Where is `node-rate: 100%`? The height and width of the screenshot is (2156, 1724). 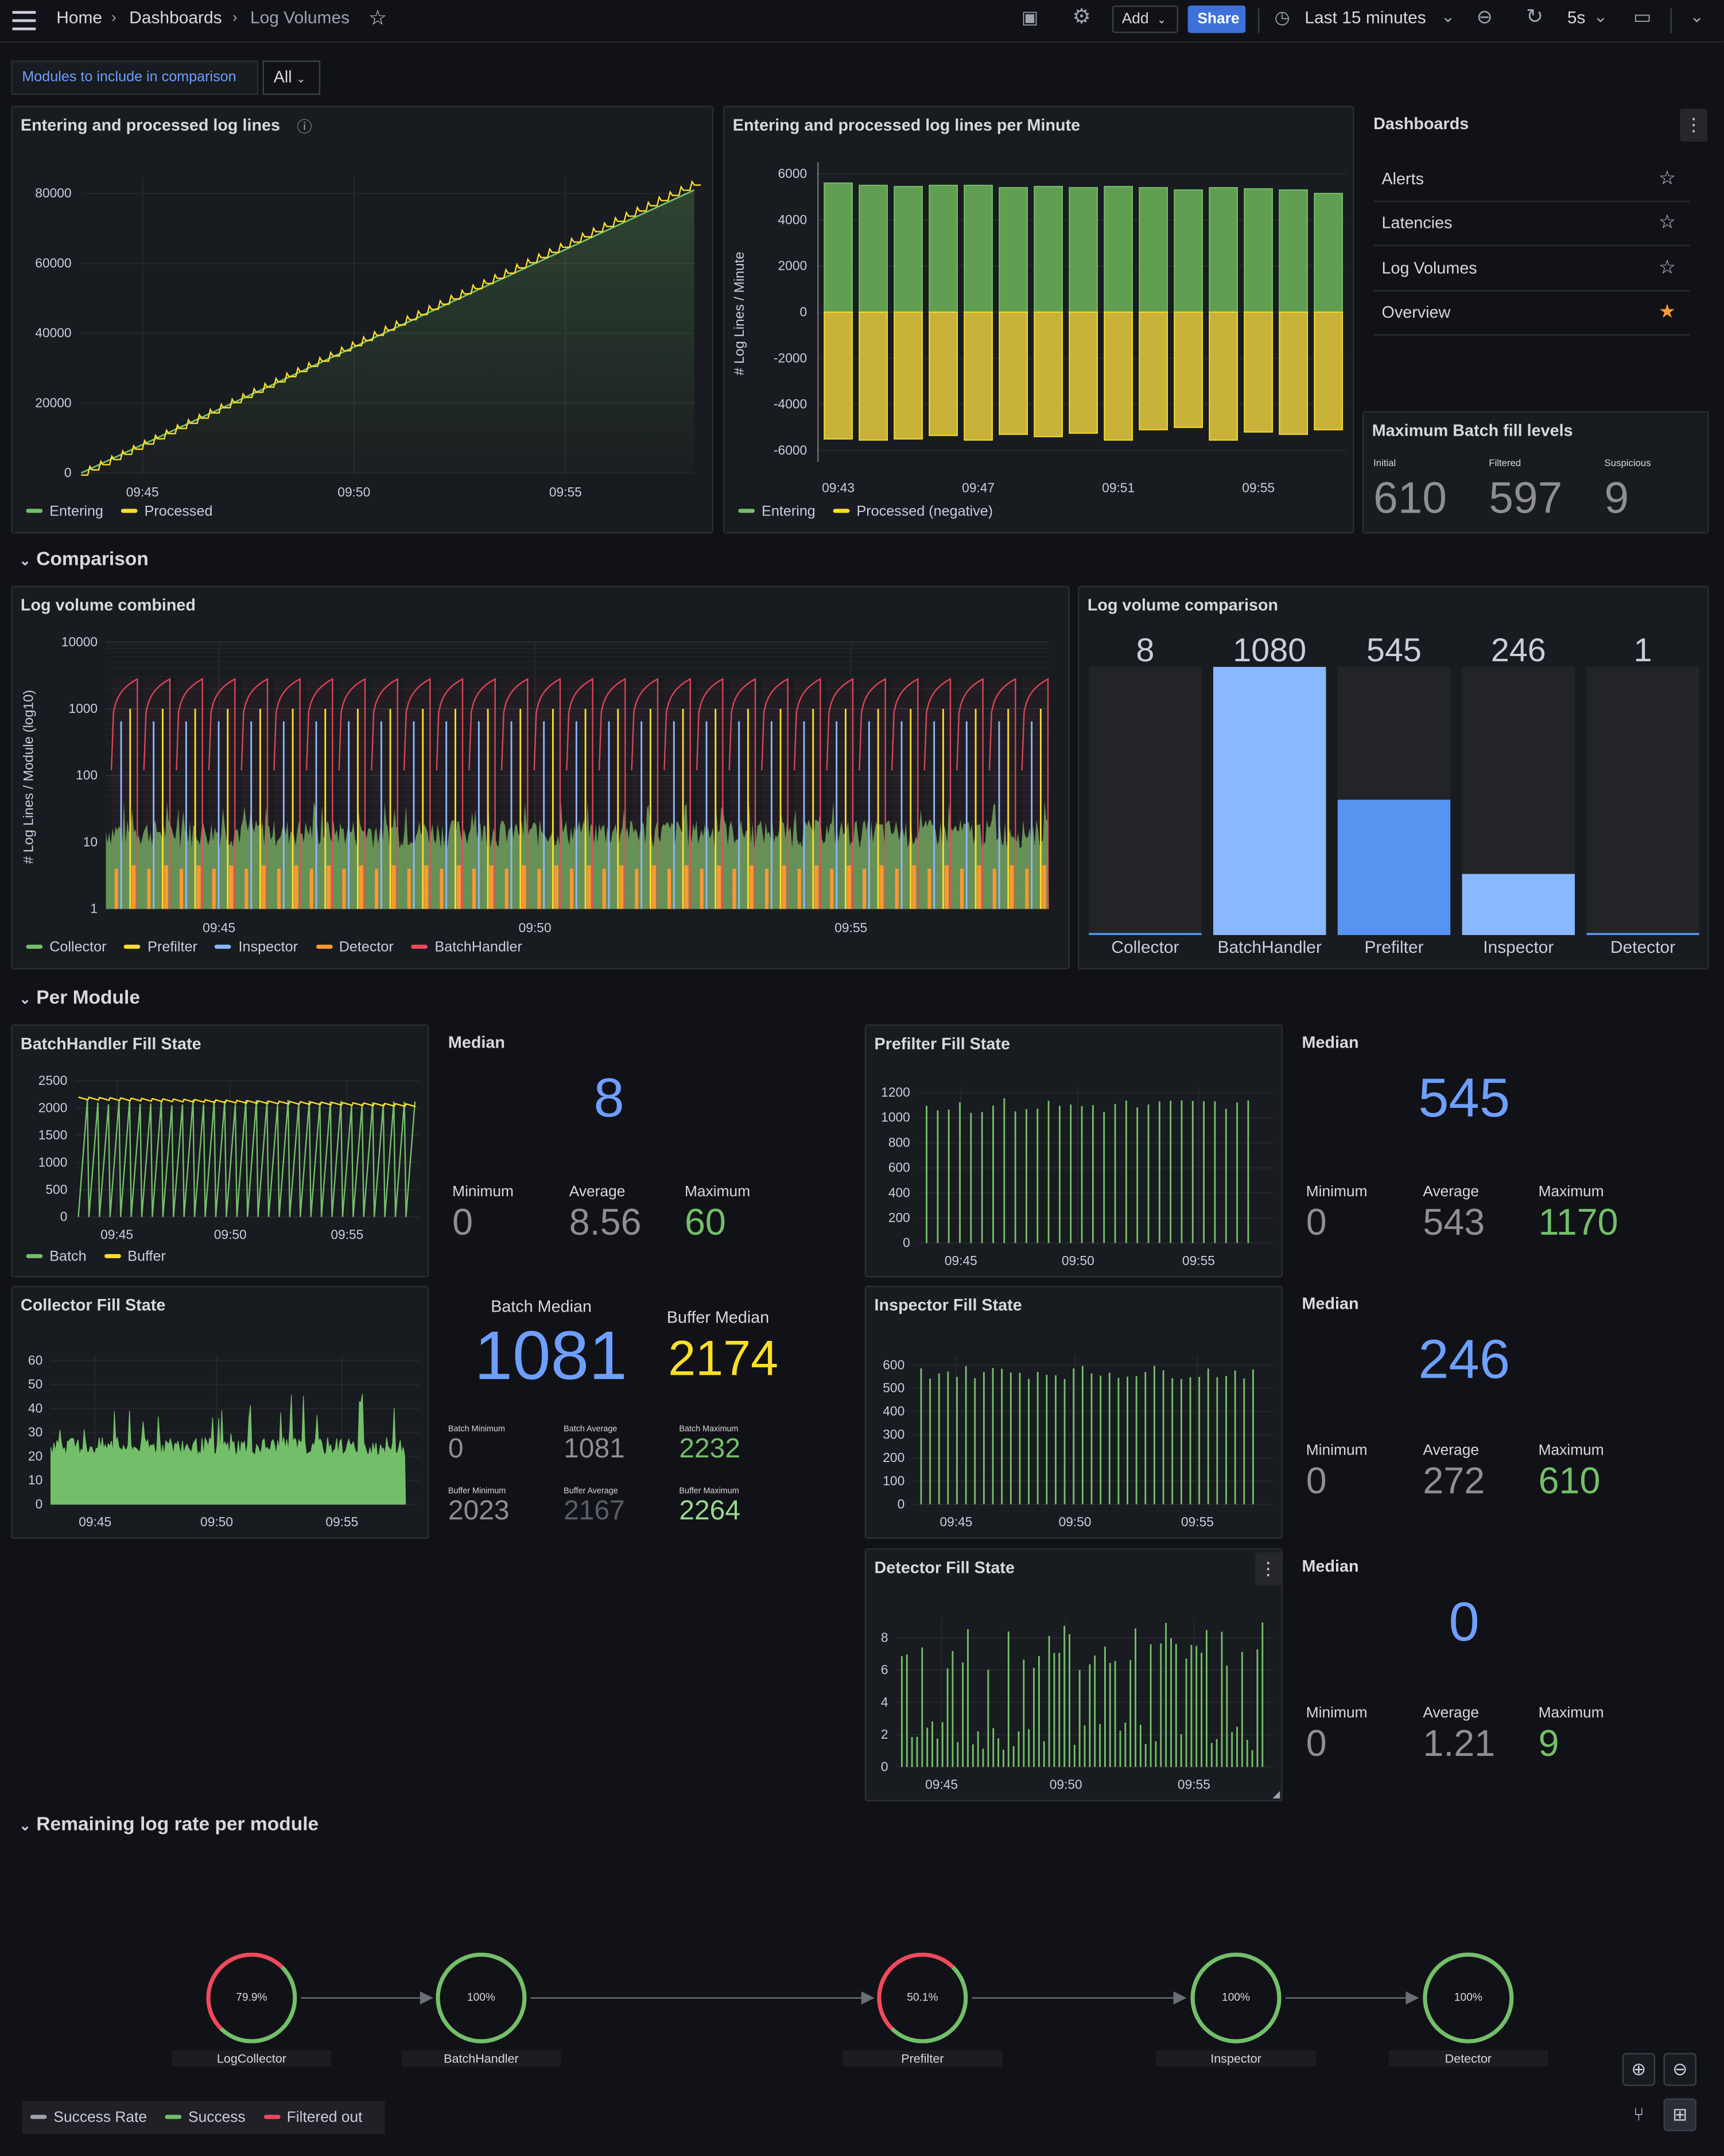 node-rate: 100% is located at coordinates (1468, 1997).